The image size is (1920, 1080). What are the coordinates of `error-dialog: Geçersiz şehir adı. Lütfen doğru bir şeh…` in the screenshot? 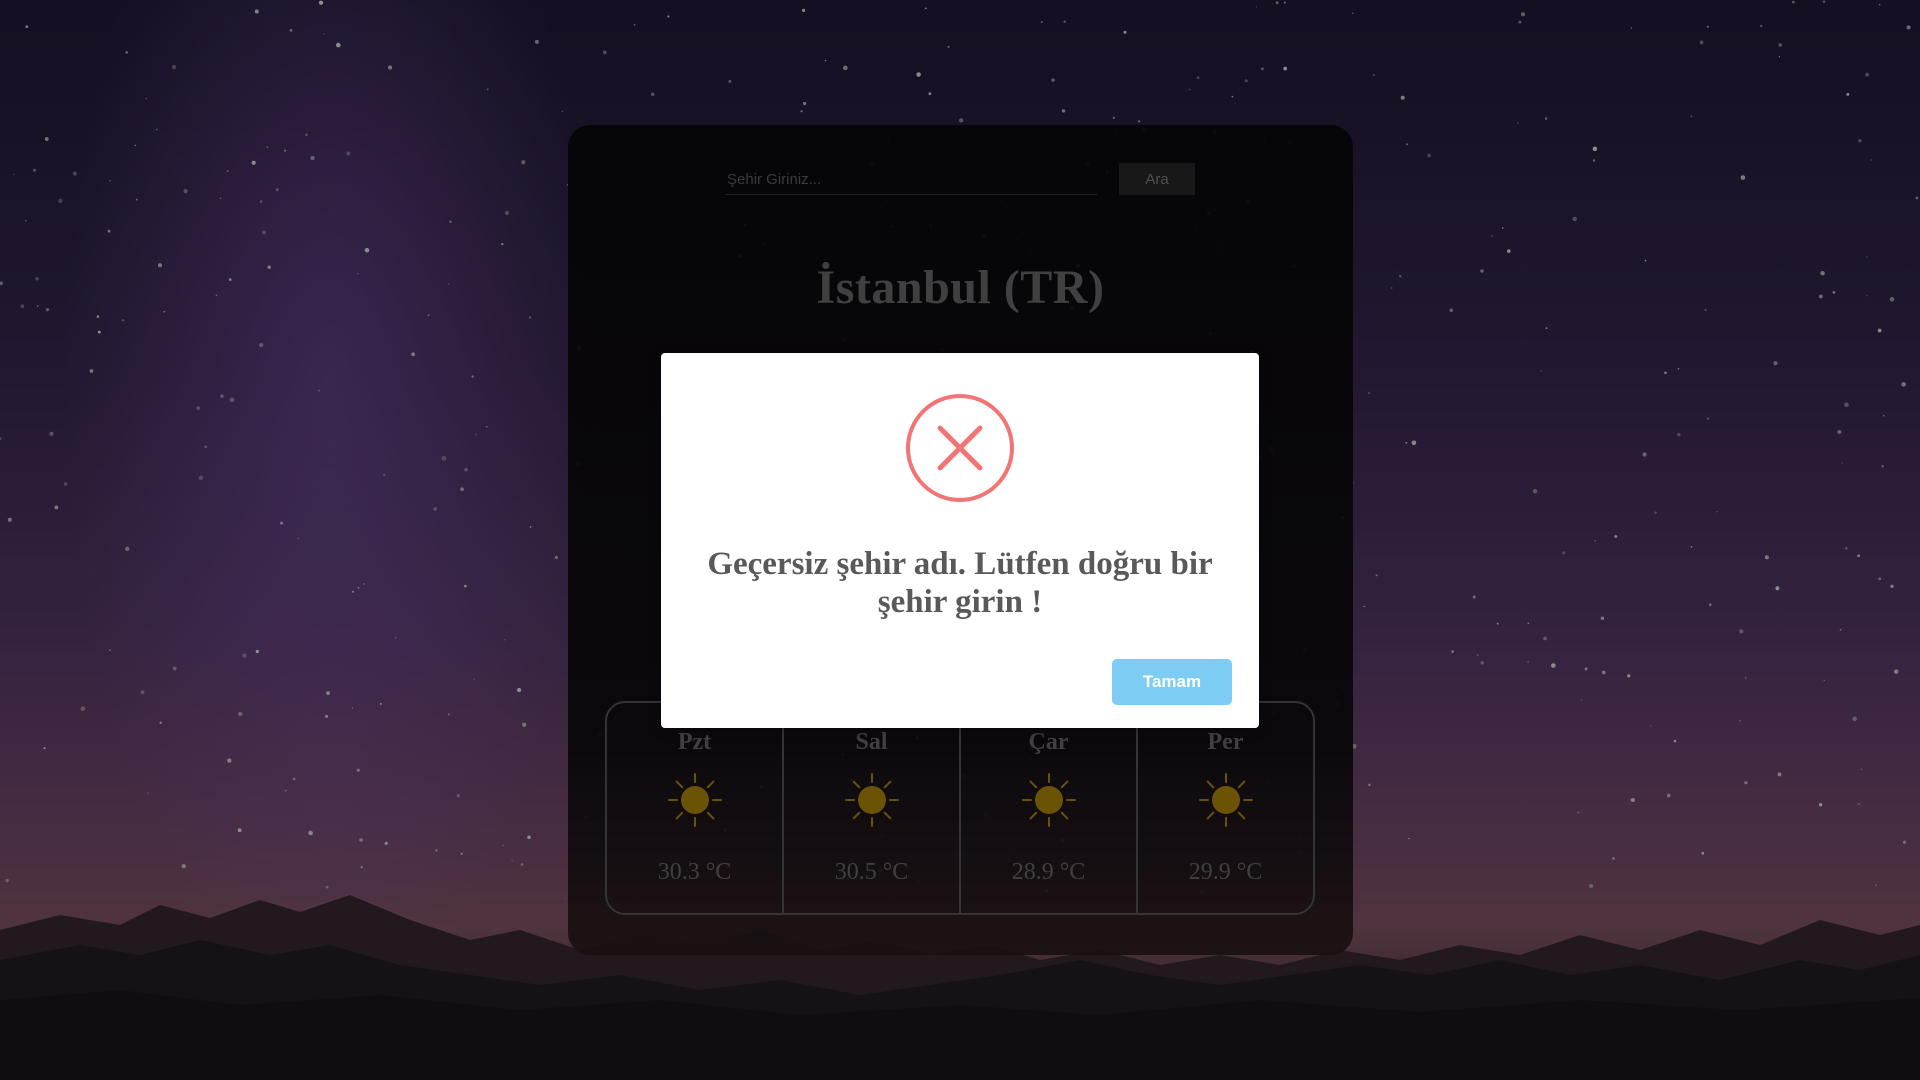 It's located at (960, 540).